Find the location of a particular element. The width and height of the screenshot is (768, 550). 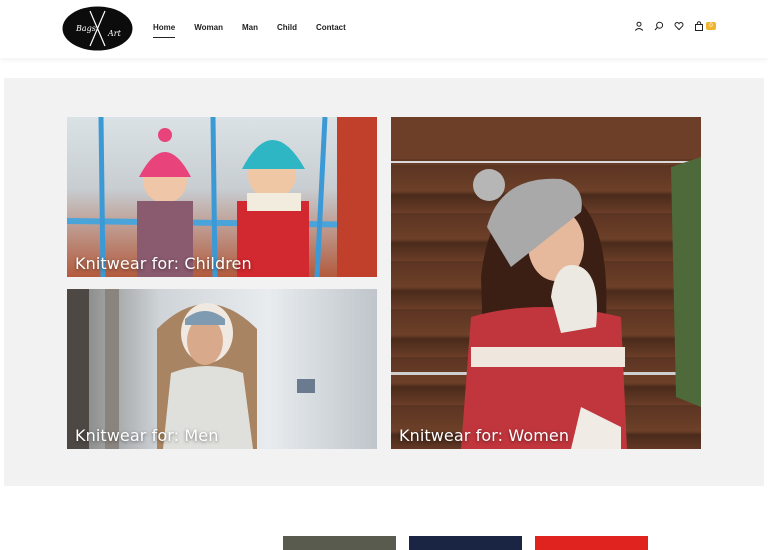

bag-icon is located at coordinates (699, 26).